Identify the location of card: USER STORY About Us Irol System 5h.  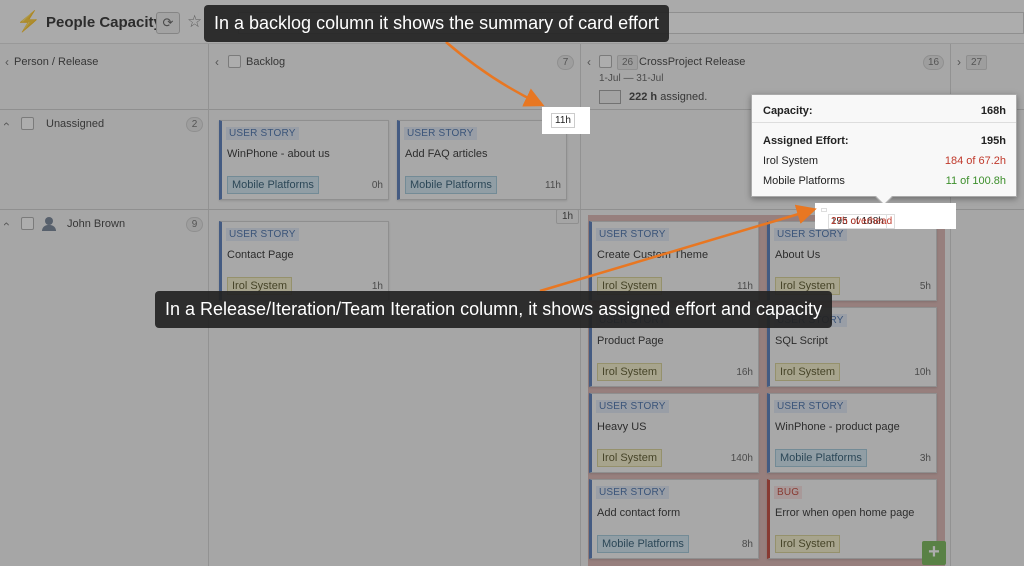
(852, 261).